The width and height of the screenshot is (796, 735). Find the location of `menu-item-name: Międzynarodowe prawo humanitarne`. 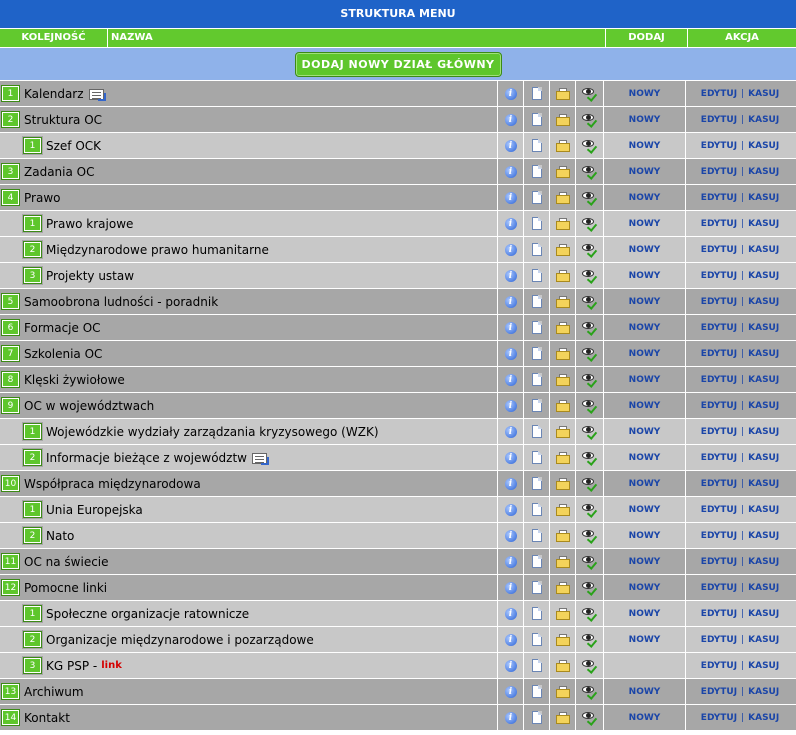

menu-item-name: Międzynarodowe prawo humanitarne is located at coordinates (157, 250).